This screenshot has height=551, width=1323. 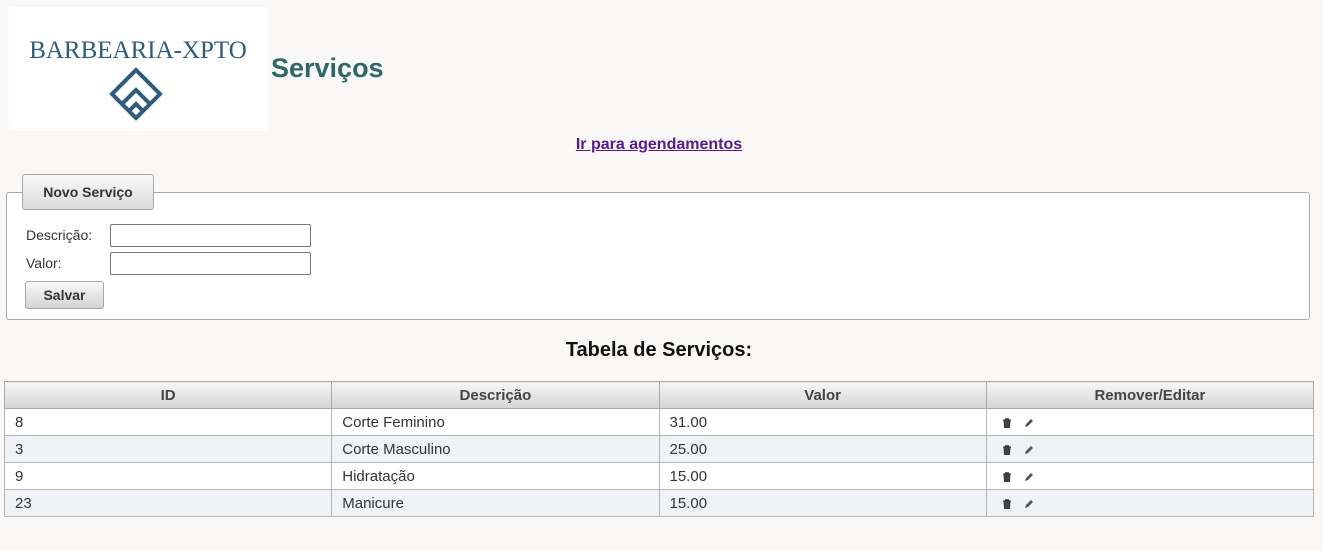 I want to click on table-row: 8 Corte Feminino 31.00, so click(x=659, y=422).